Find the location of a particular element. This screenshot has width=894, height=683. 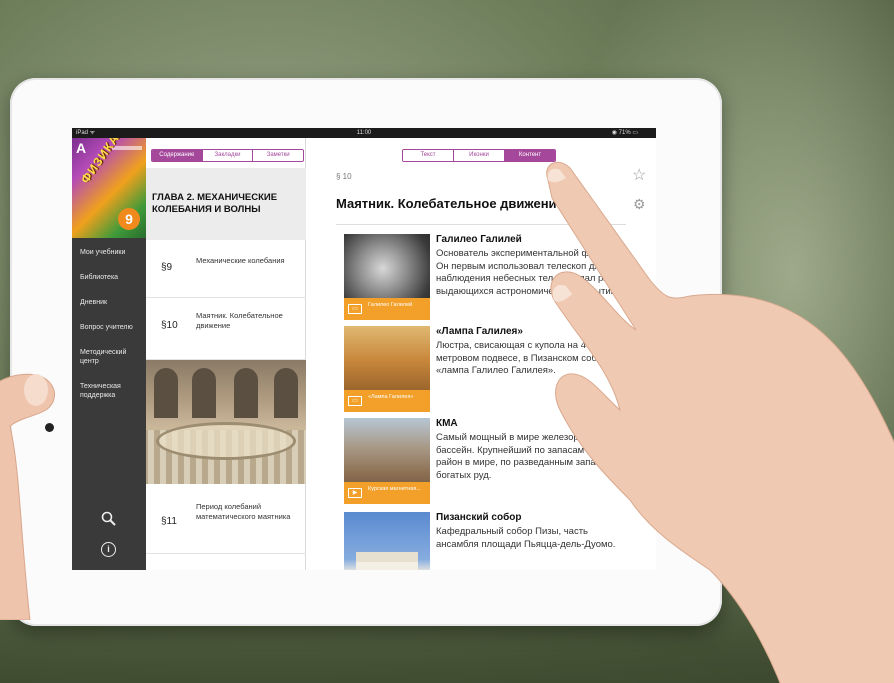

toc-item-title: Механические колебания is located at coordinates (240, 260).